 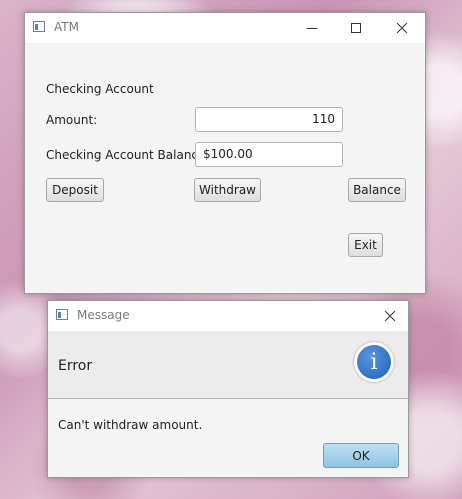 I want to click on message-header: Error, so click(x=75, y=366).